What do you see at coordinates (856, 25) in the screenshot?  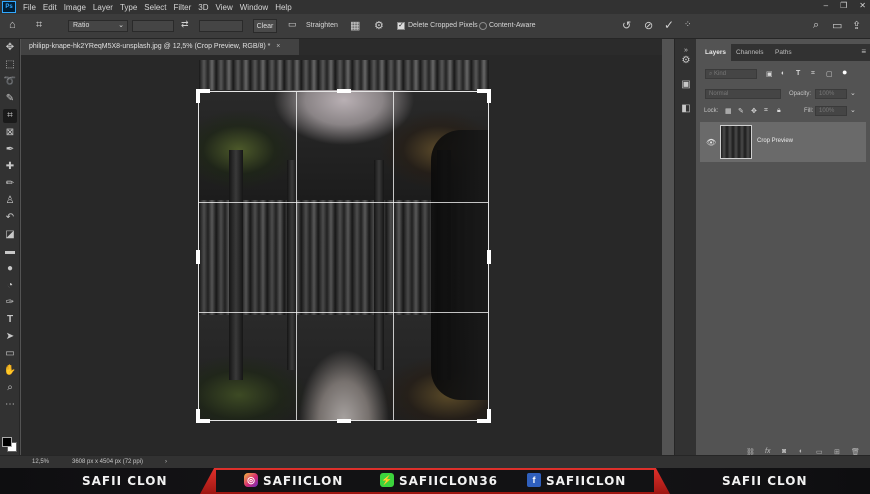 I see `share-icon: ⇪` at bounding box center [856, 25].